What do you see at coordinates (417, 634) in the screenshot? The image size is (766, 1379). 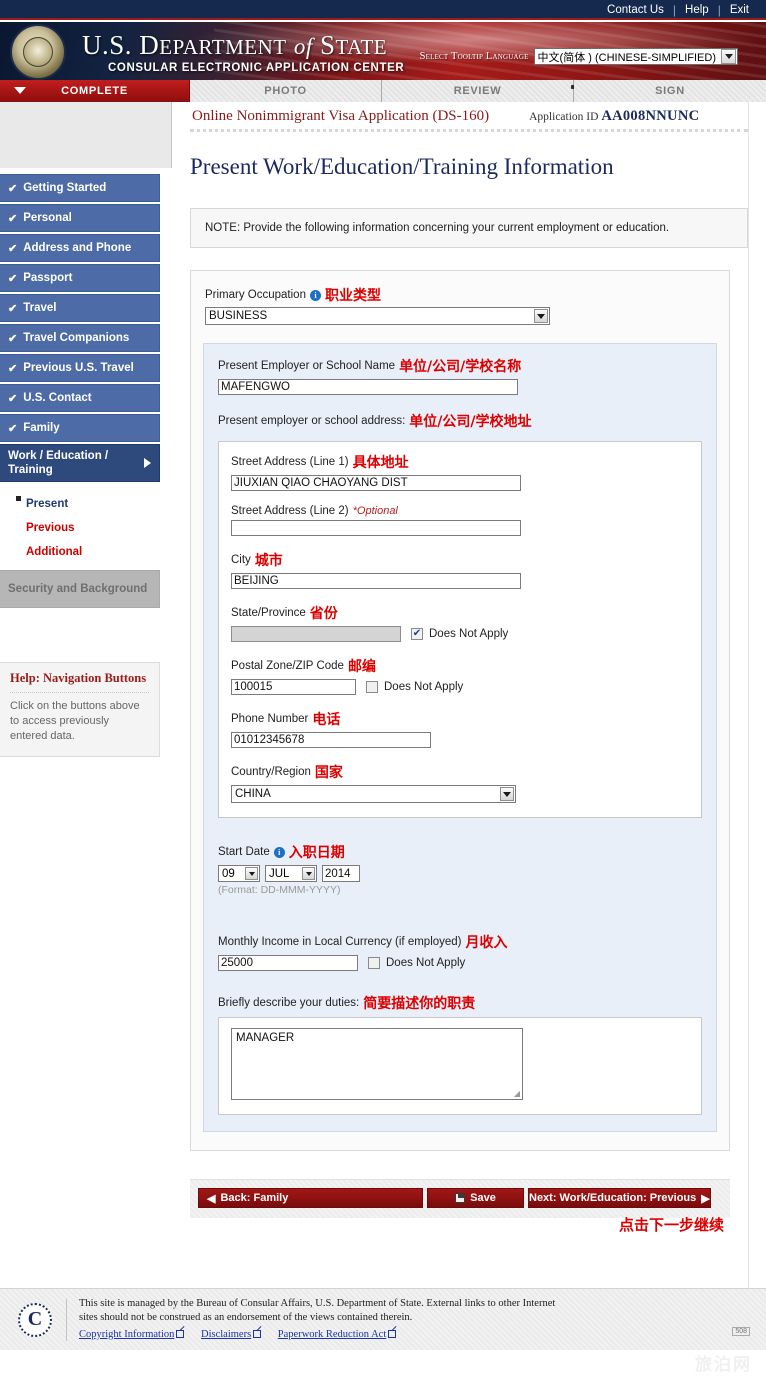 I see `checkbox-checked-icon` at bounding box center [417, 634].